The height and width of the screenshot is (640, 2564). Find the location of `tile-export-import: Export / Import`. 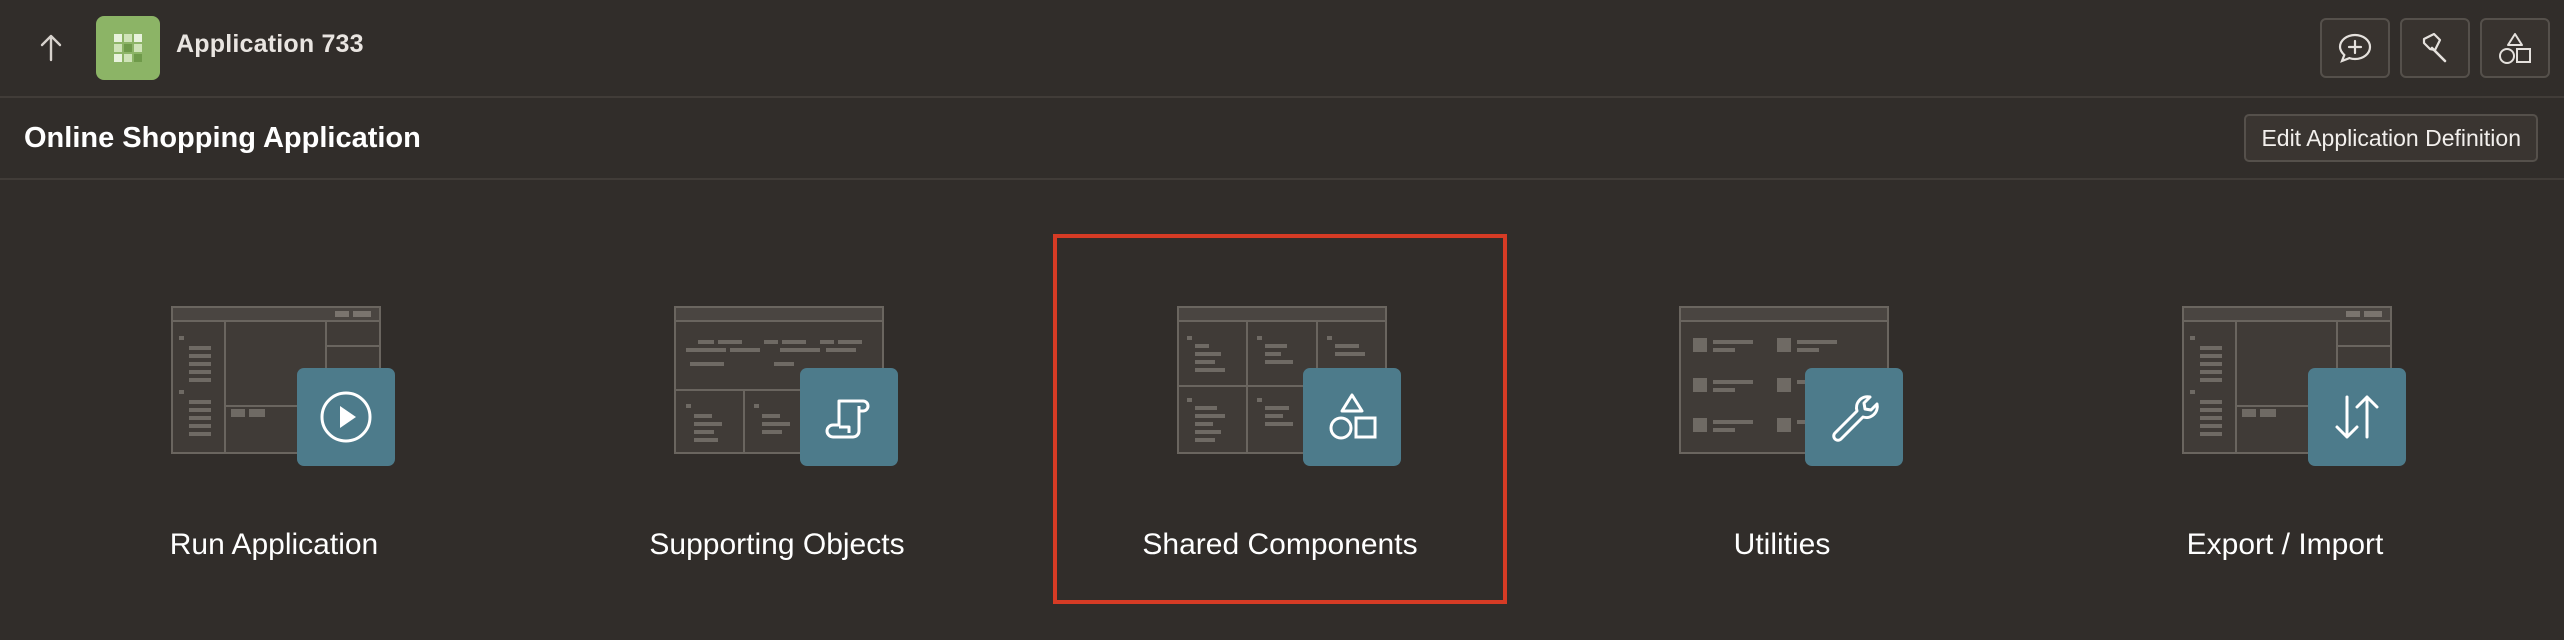

tile-export-import: Export / Import is located at coordinates (2285, 419).